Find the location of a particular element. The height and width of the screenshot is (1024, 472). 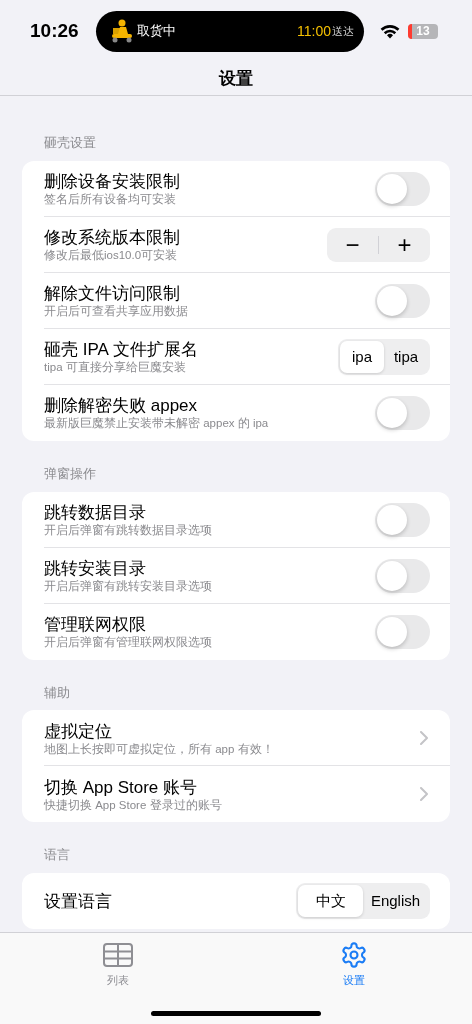

row-subtitle: 开启后弹窗有管理联网权限选项 is located at coordinates (128, 642).